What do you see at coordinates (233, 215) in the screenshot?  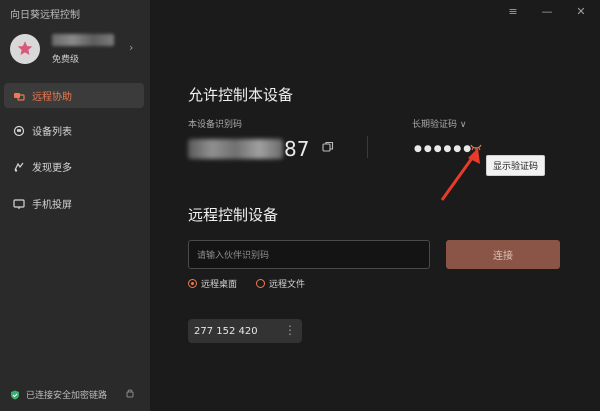 I see `remote-control-title: 远程控制设备` at bounding box center [233, 215].